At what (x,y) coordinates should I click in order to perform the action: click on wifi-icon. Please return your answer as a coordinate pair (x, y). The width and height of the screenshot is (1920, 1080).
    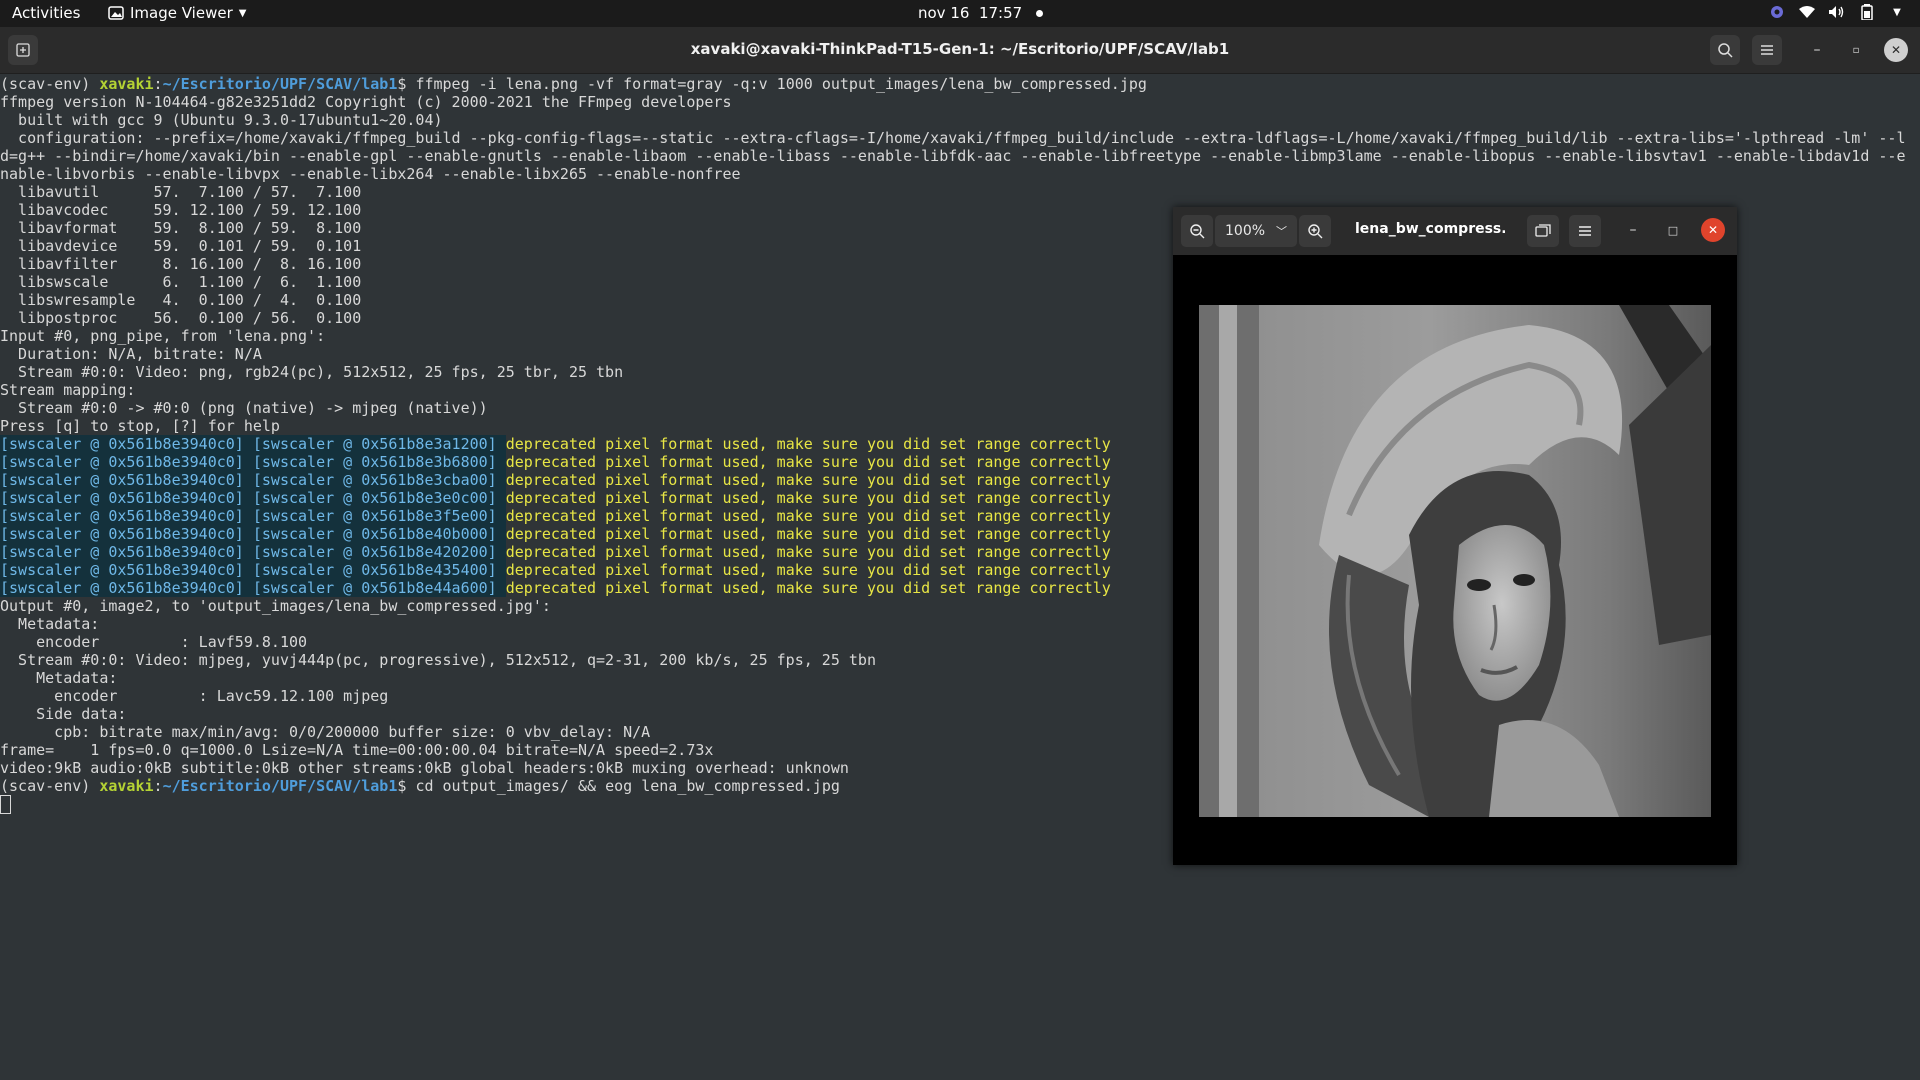
    Looking at the image, I should click on (1807, 12).